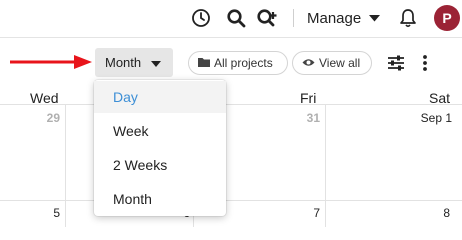 This screenshot has height=240, width=462. I want to click on all-projects-label: All projects, so click(243, 63).